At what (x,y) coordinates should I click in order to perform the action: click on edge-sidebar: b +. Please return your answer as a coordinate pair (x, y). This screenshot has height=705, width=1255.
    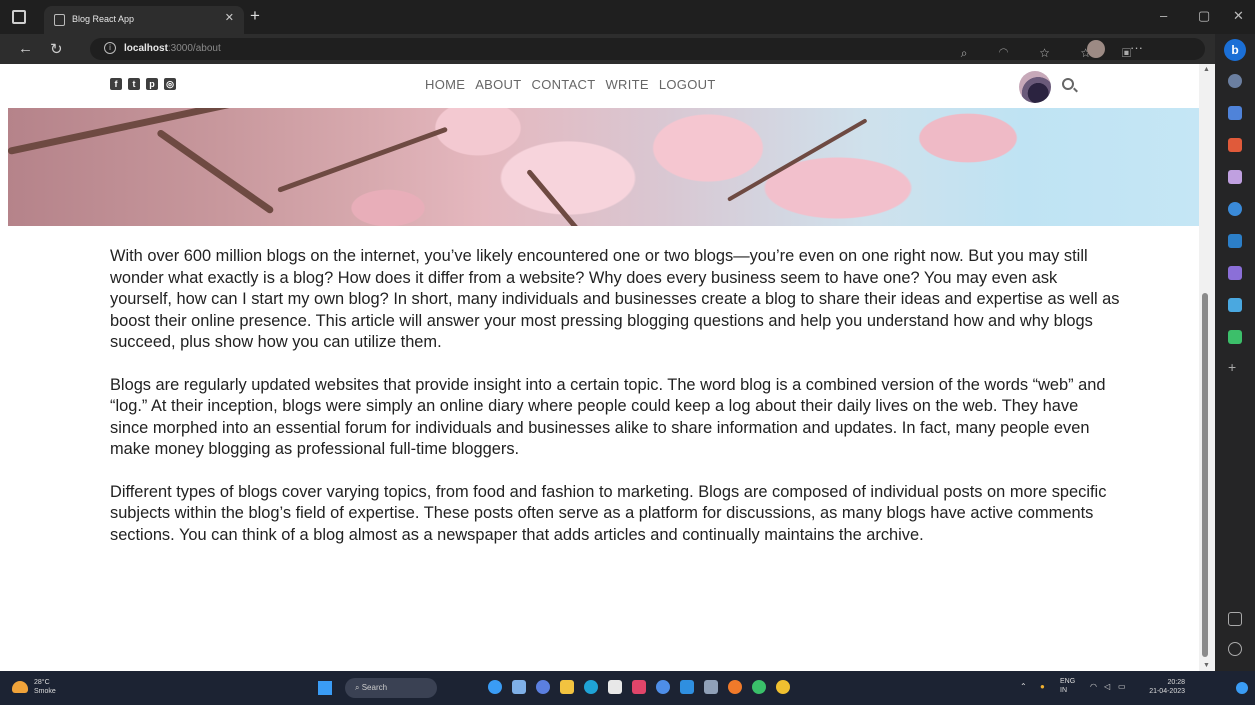
    Looking at the image, I should click on (1235, 352).